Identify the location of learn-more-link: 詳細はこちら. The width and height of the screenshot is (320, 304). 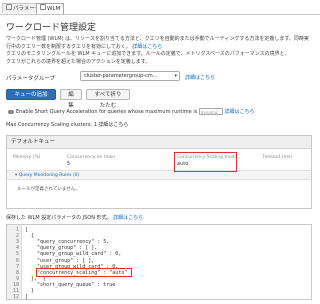
(147, 47).